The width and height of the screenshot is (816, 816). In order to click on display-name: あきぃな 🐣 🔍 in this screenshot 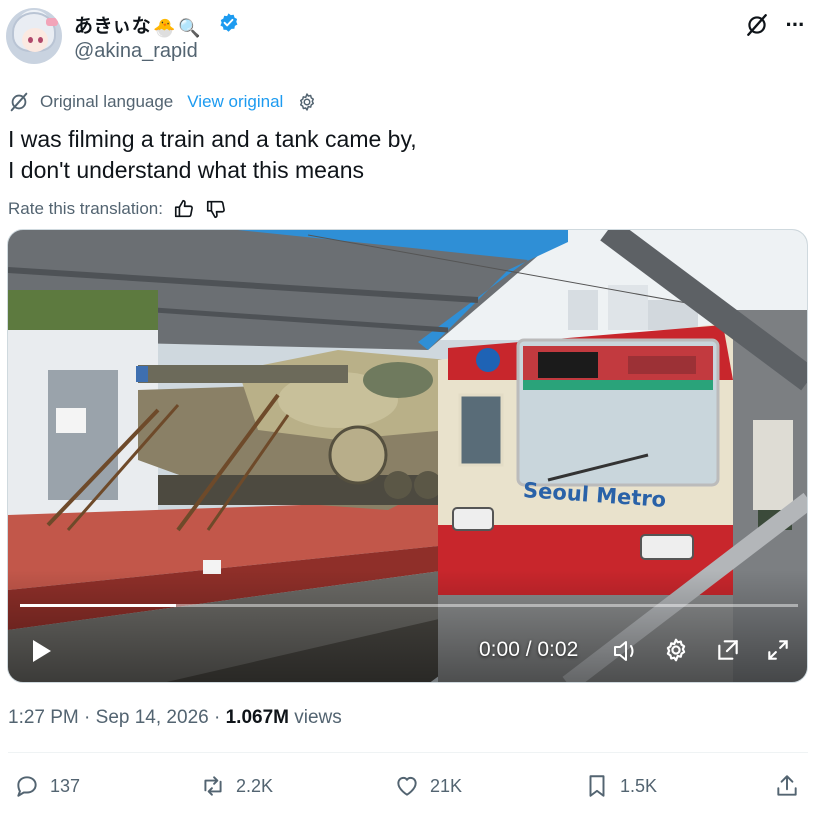, I will do `click(137, 25)`.